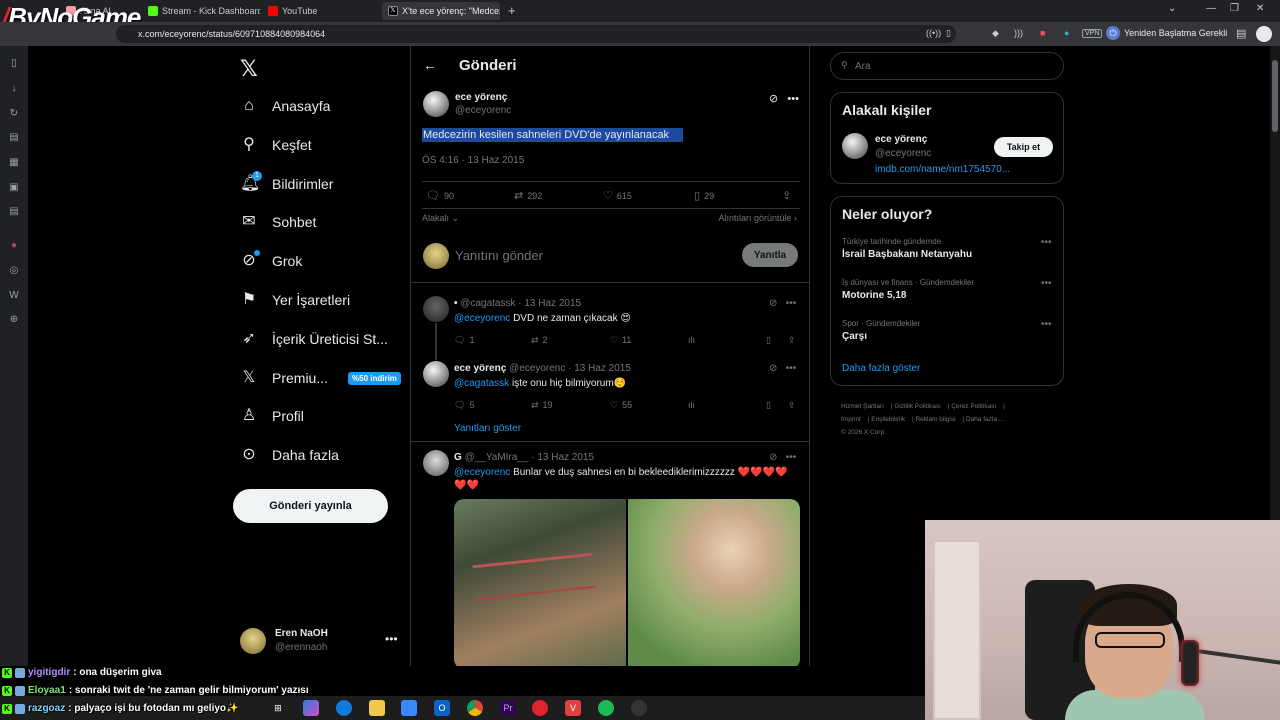 The image size is (1280, 720). I want to click on reply-button: 🗨︎ 1, so click(464, 340).